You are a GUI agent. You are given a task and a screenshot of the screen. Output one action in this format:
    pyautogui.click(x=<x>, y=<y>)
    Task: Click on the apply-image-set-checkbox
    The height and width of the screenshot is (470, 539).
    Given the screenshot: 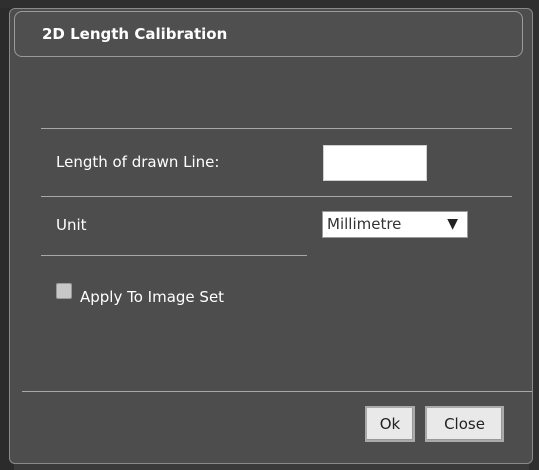 What is the action you would take?
    pyautogui.click(x=64, y=291)
    